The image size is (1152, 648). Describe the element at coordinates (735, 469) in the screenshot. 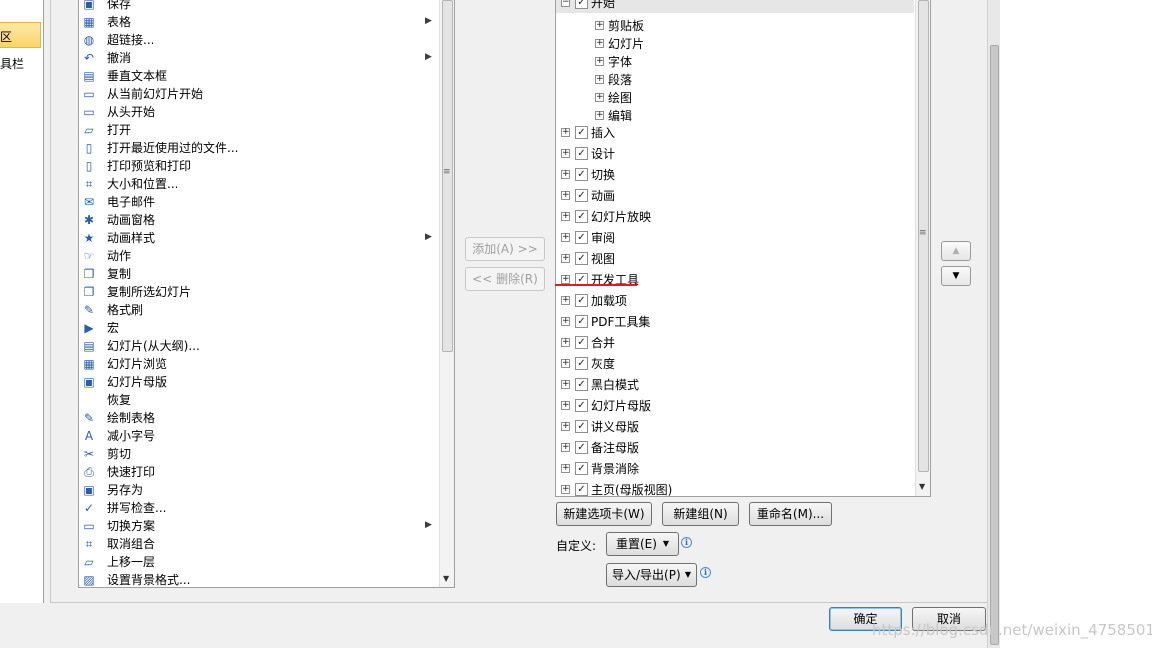

I see `ribbon-tab-item: + ✓ 背景消除` at that location.